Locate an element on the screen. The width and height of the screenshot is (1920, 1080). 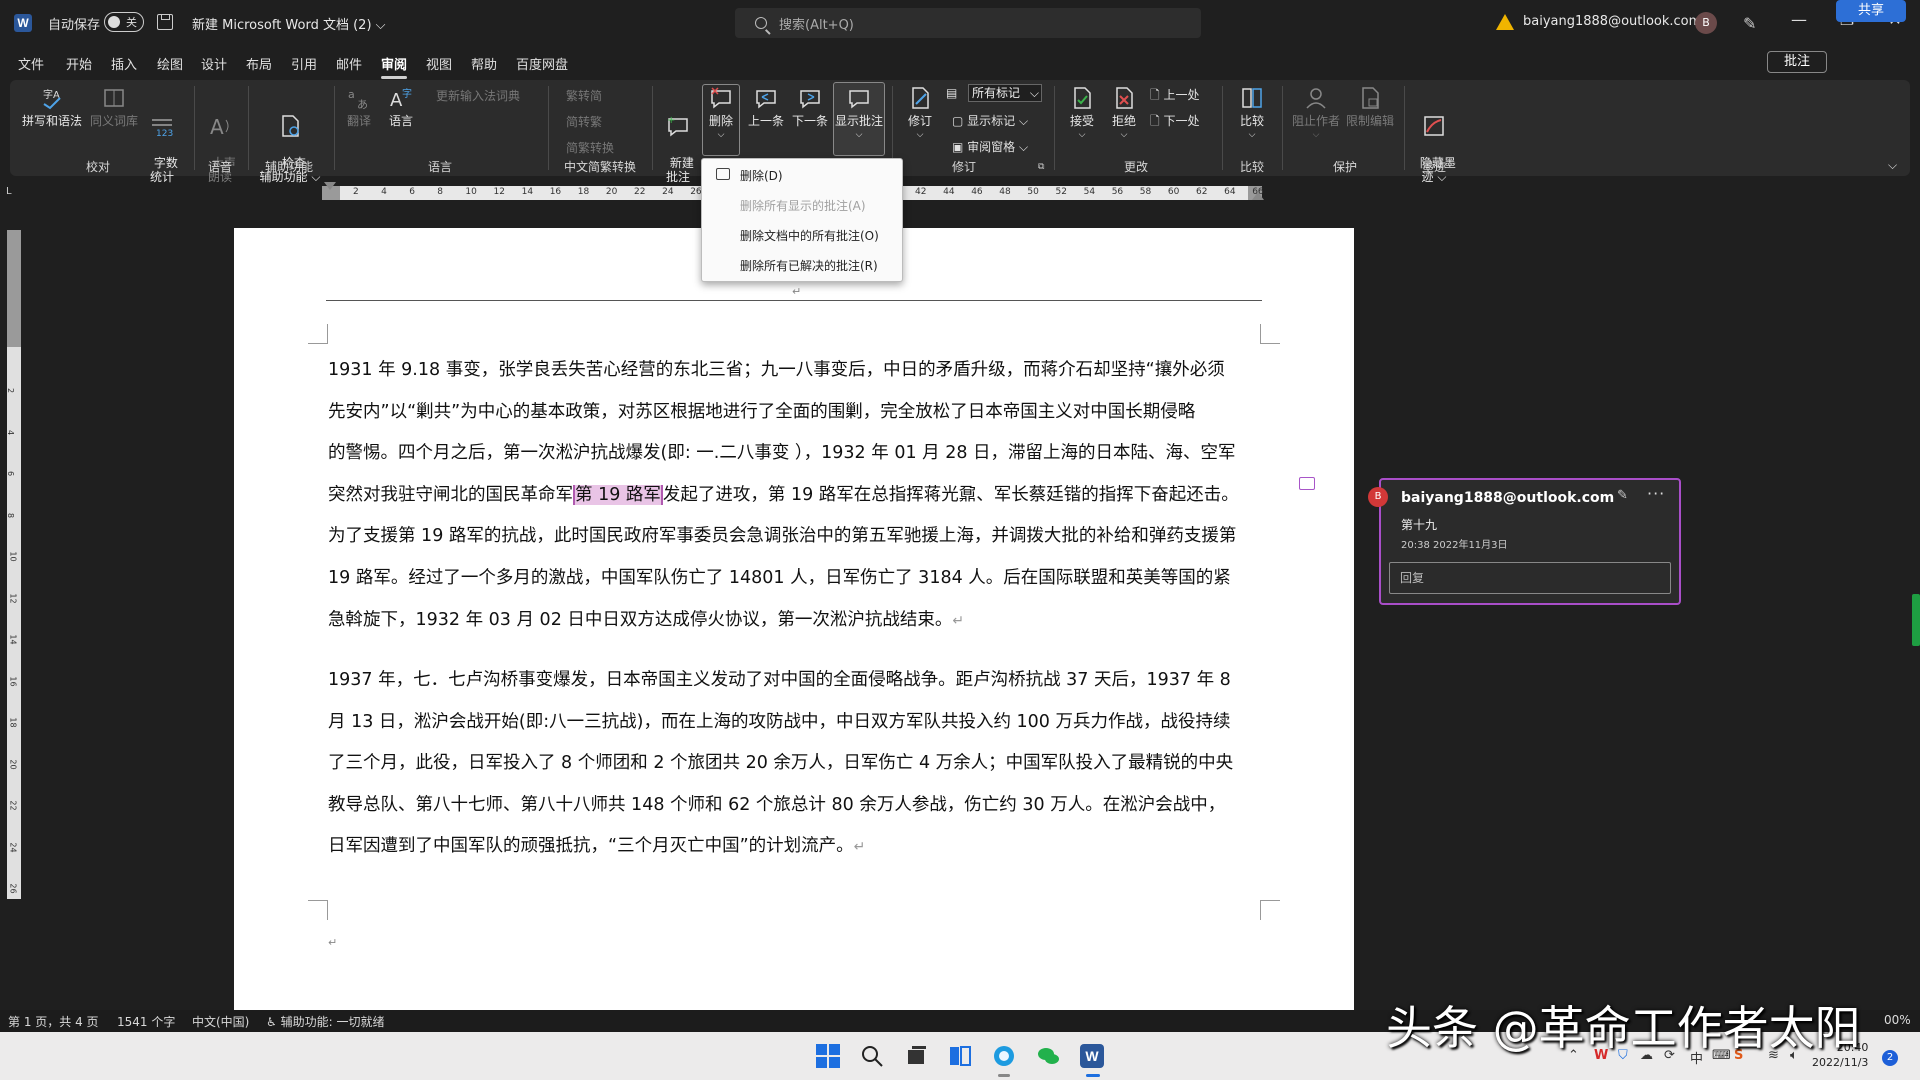
traditional-to-simplified-button: 繁转简 is located at coordinates (584, 95).